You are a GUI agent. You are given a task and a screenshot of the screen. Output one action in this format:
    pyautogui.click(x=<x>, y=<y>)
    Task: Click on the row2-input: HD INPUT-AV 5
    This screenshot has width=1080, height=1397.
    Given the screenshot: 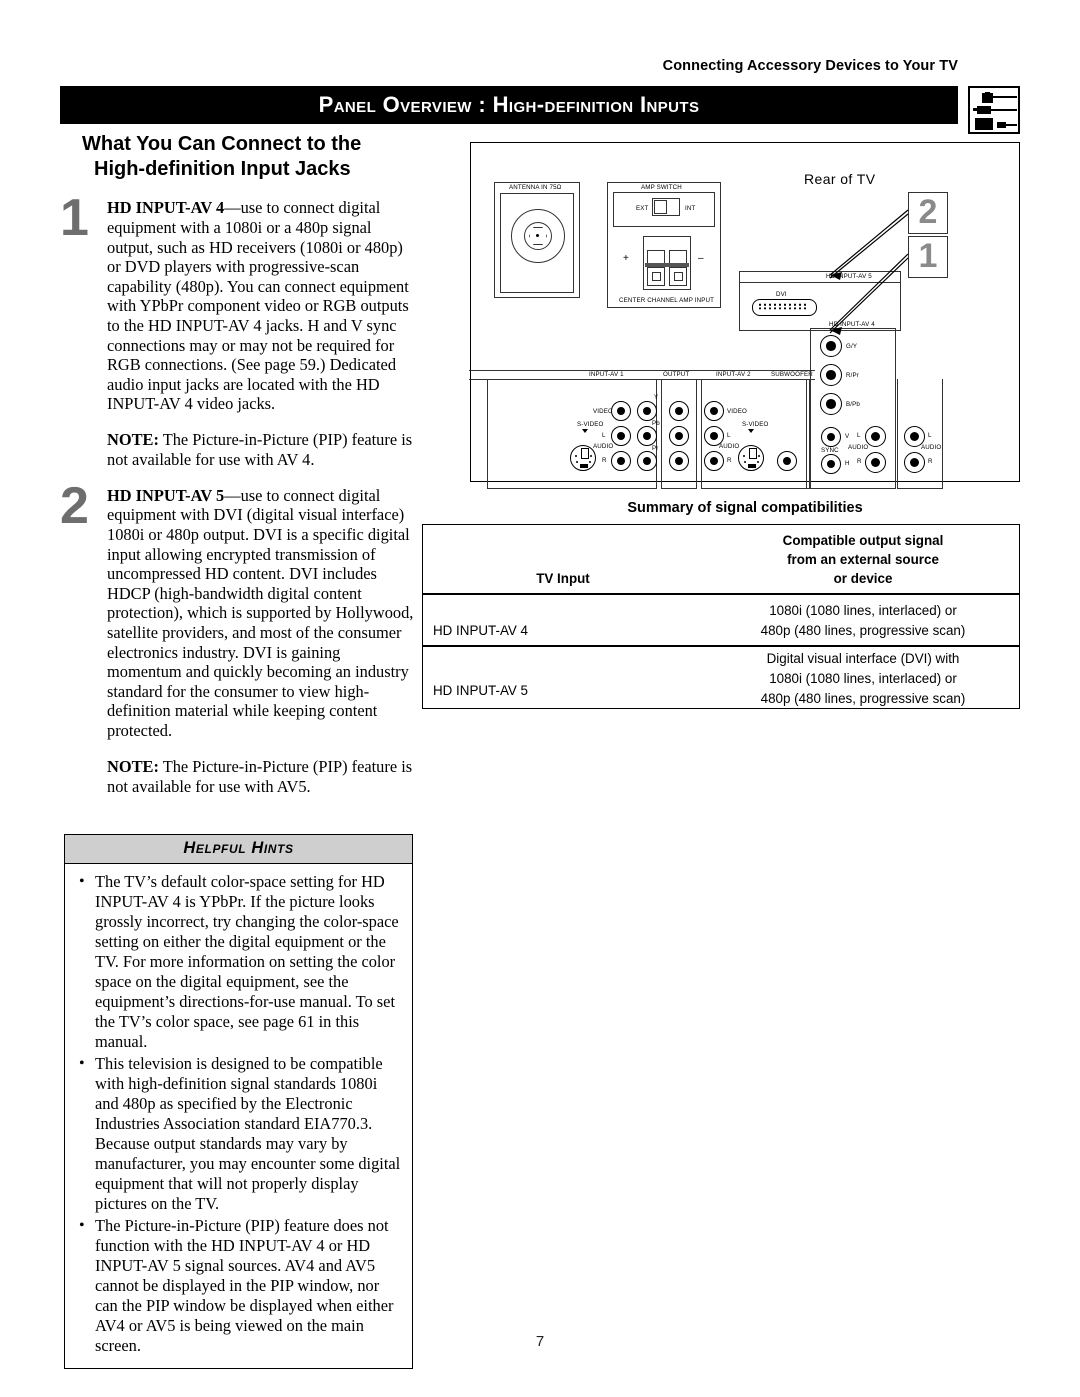 What is the action you would take?
    pyautogui.click(x=480, y=690)
    